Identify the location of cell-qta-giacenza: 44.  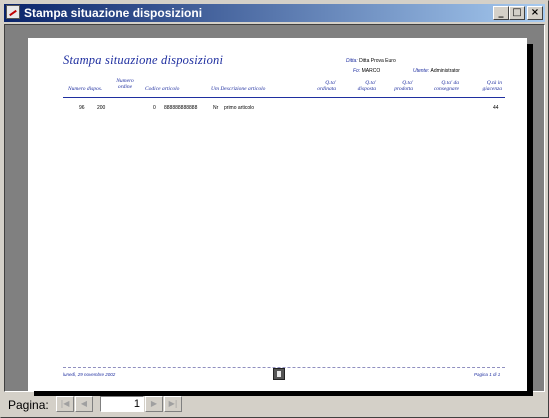
(496, 108).